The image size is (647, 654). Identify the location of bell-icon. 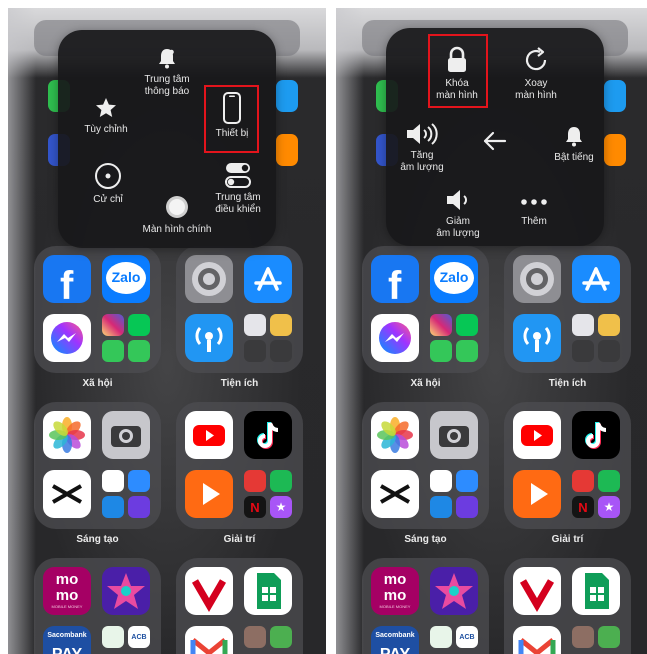
(167, 59).